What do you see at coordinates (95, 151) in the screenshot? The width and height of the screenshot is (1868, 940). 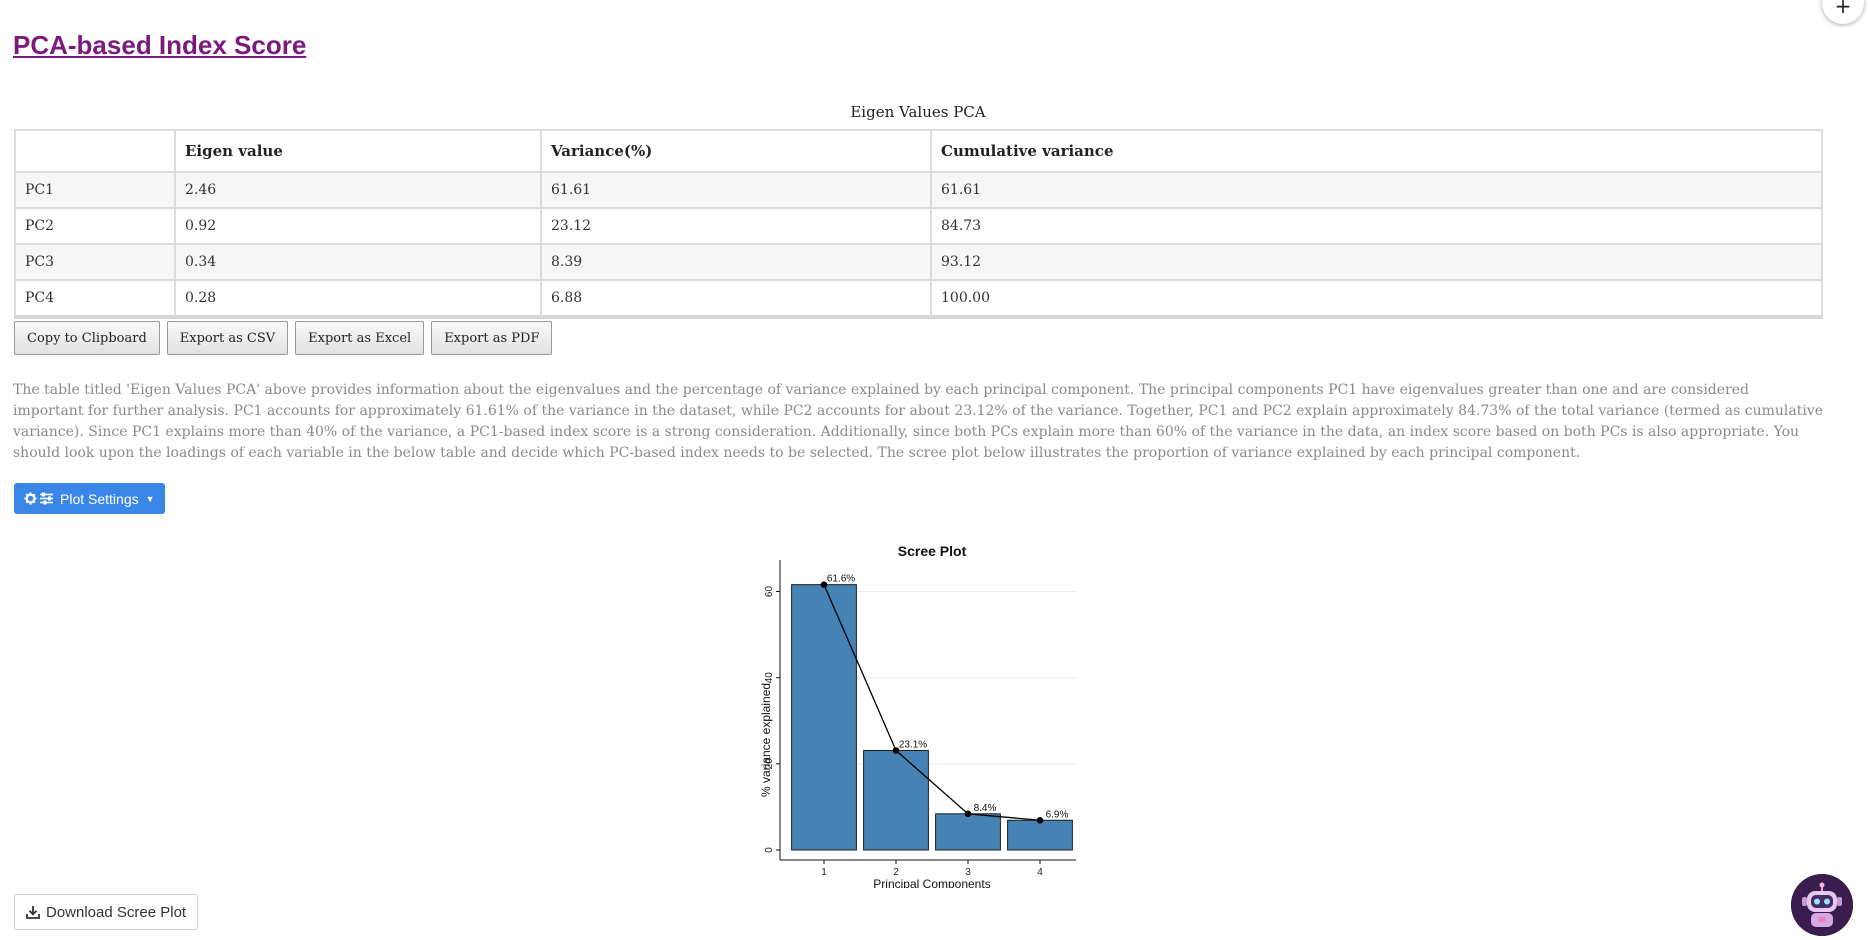 I see `column-header` at bounding box center [95, 151].